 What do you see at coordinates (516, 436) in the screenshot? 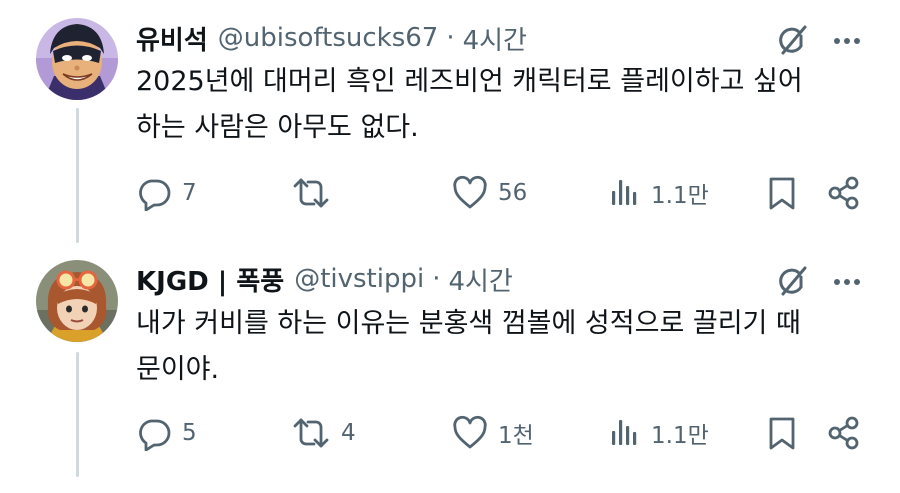
I see `like-count: 1천` at bounding box center [516, 436].